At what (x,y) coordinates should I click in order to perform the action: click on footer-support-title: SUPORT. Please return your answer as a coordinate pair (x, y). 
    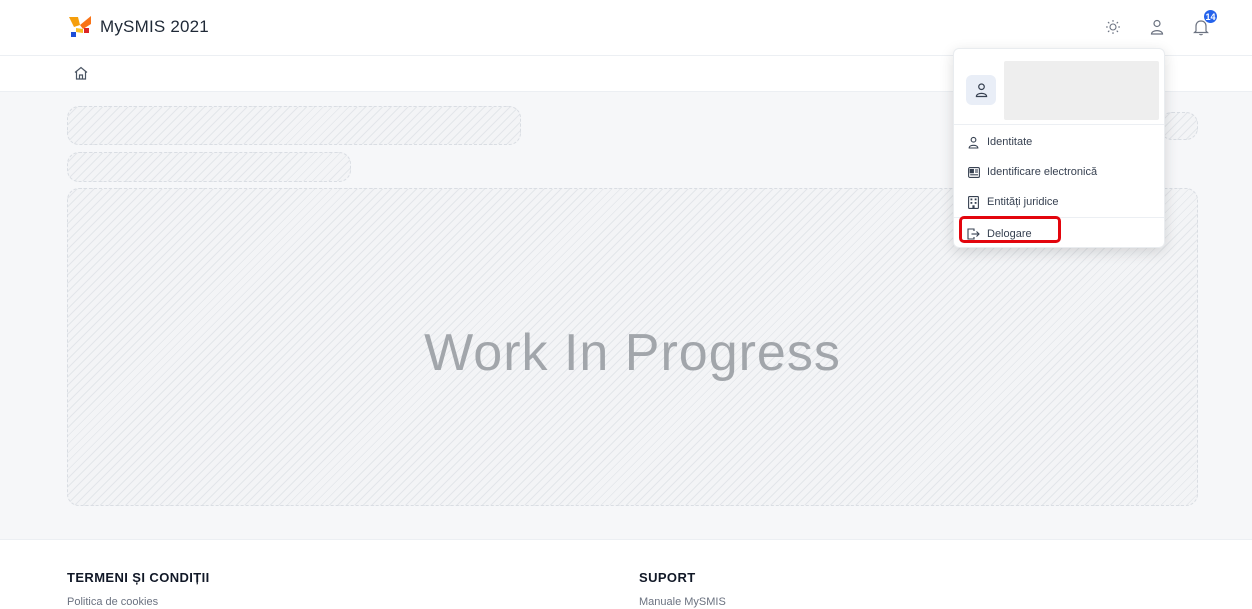
    Looking at the image, I should click on (667, 577).